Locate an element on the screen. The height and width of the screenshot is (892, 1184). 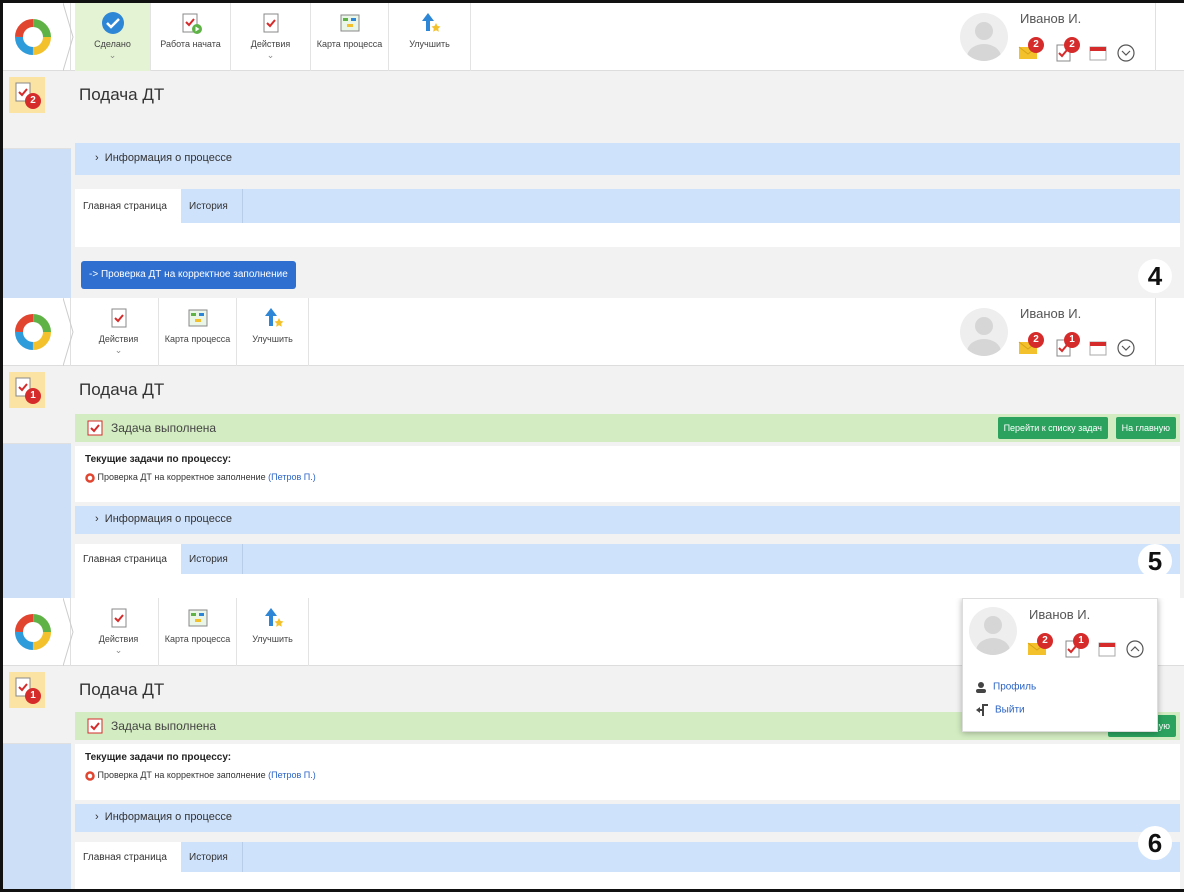
toolbar-work-started-button: Работа начата is located at coordinates (191, 37).